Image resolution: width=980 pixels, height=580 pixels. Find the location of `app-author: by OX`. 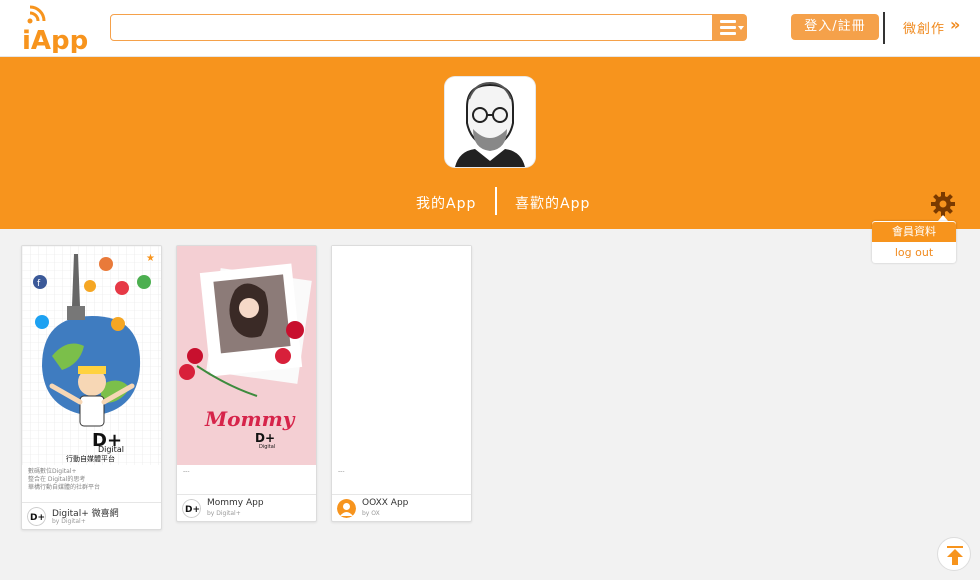

app-author: by OX is located at coordinates (371, 513).